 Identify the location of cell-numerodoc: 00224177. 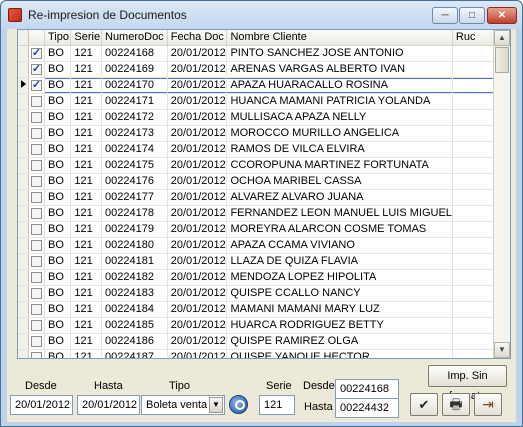
(134, 197).